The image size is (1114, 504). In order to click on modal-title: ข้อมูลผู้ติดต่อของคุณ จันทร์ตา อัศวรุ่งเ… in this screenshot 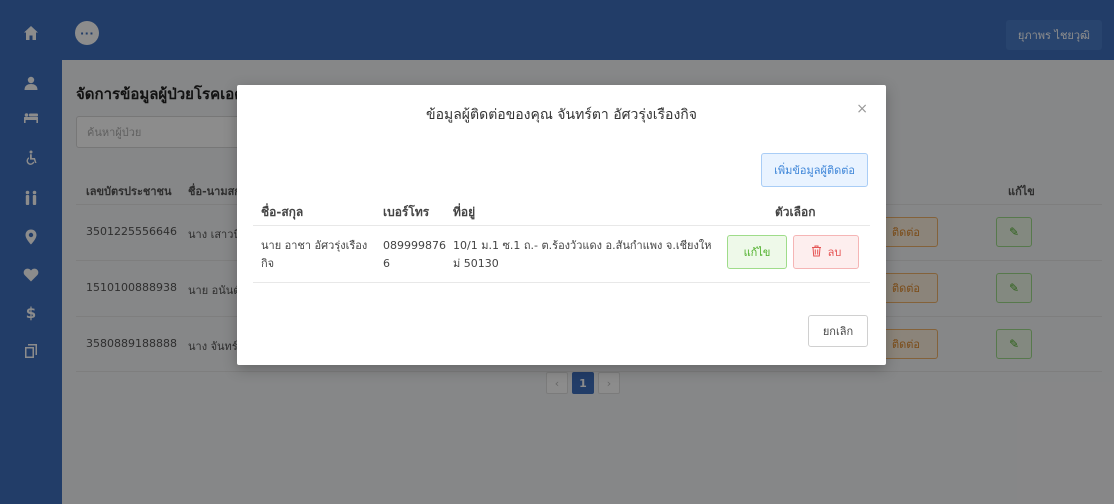, I will do `click(561, 115)`.